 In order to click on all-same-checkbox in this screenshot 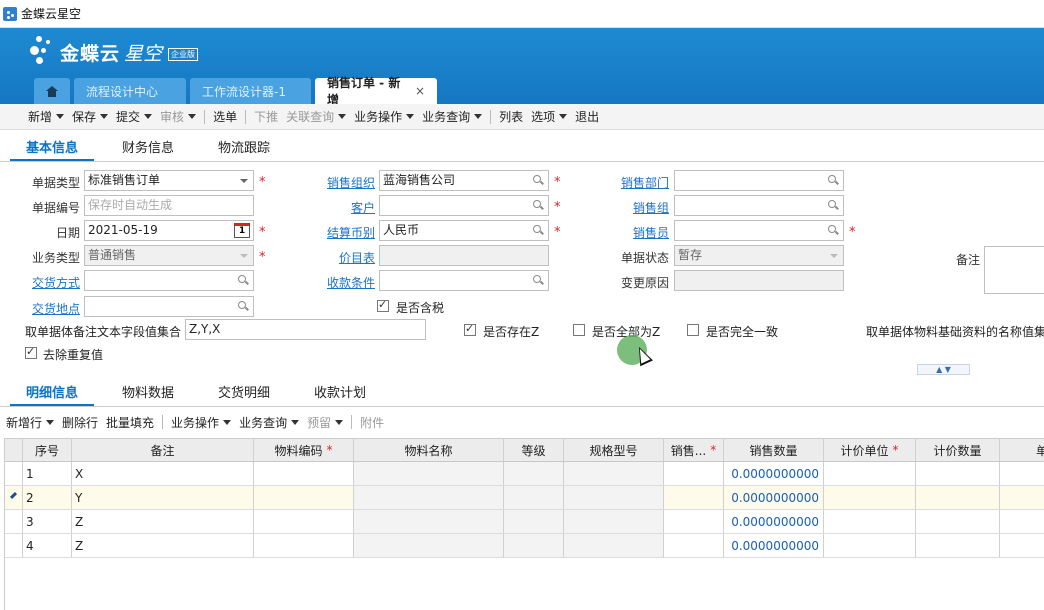, I will do `click(693, 330)`.